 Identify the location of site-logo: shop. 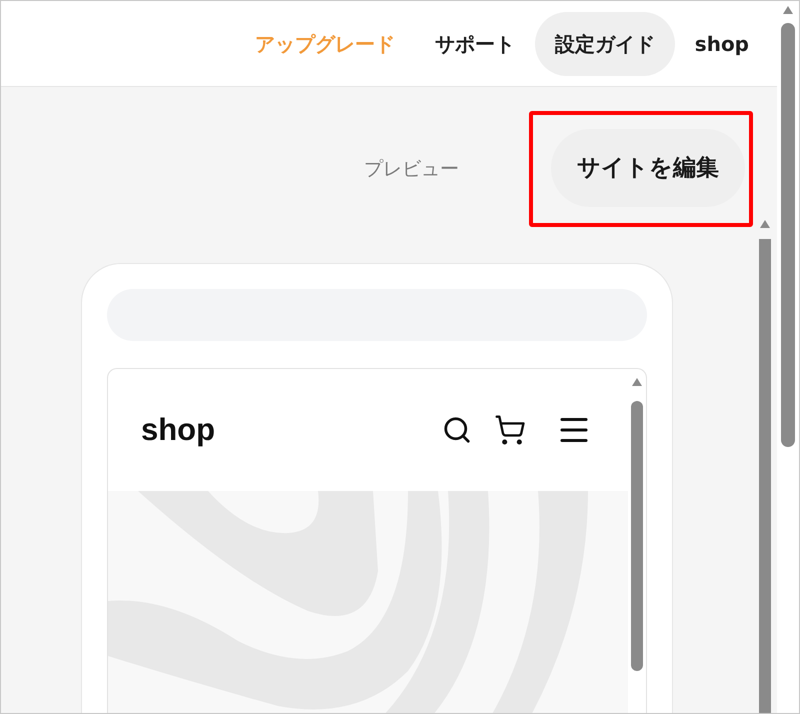
(178, 430).